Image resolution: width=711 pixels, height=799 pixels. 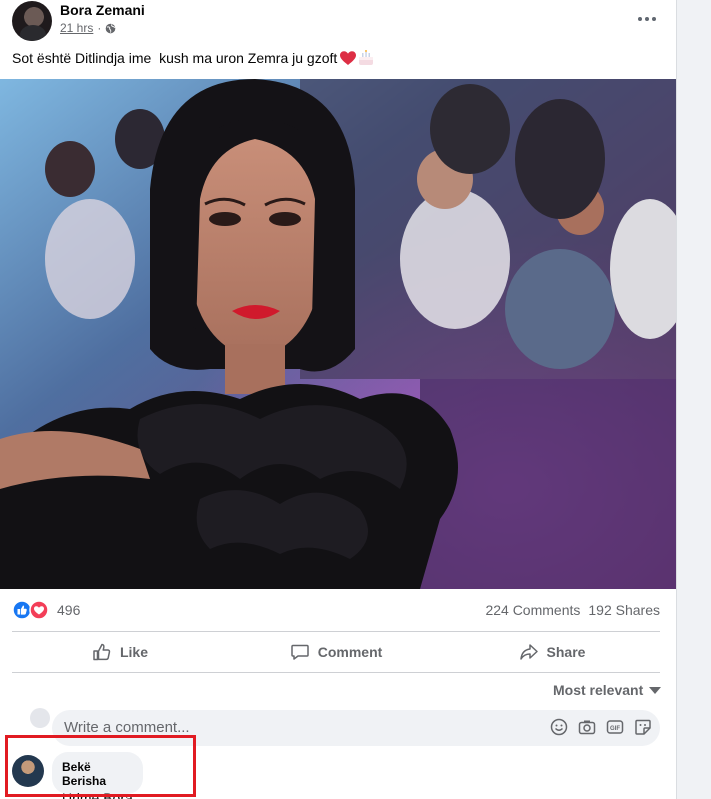 I want to click on reaction-icons, so click(x=32, y=610).